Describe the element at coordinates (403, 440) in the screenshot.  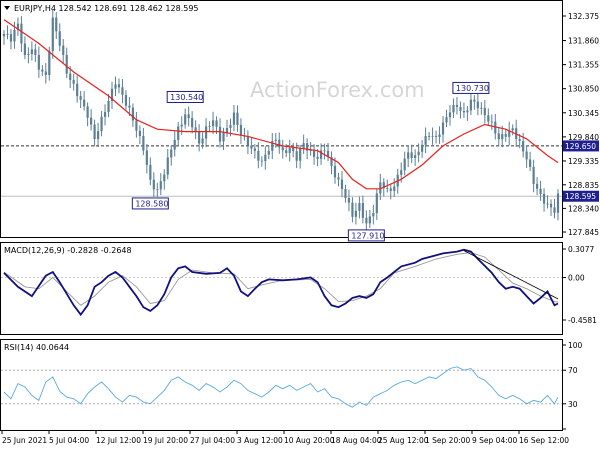
I see `time-tick-label: 25 Aug 12:00` at that location.